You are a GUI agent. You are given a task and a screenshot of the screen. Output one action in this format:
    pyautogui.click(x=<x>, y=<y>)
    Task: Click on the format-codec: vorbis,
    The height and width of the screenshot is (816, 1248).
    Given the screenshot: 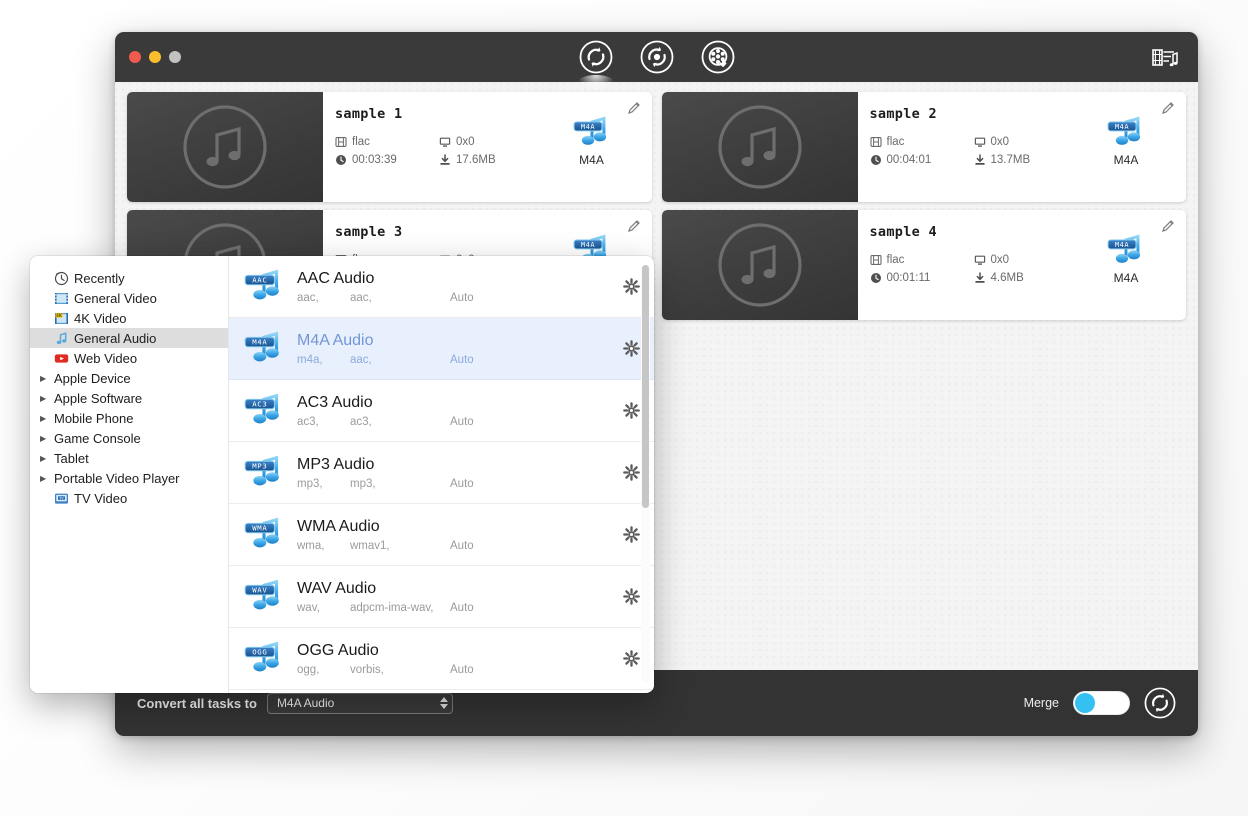 What is the action you would take?
    pyautogui.click(x=367, y=670)
    